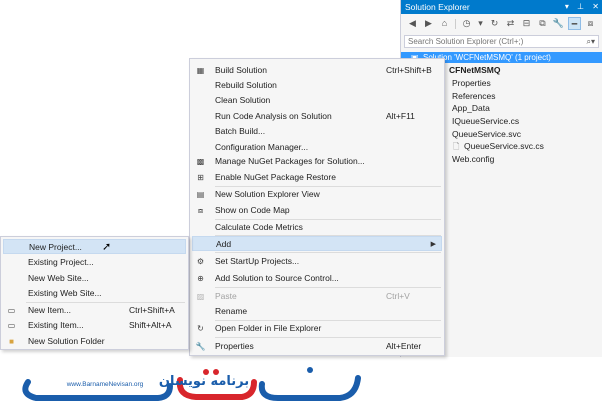 Image resolution: width=602 pixels, height=407 pixels. What do you see at coordinates (200, 70) in the screenshot?
I see `build-icon: ▦` at bounding box center [200, 70].